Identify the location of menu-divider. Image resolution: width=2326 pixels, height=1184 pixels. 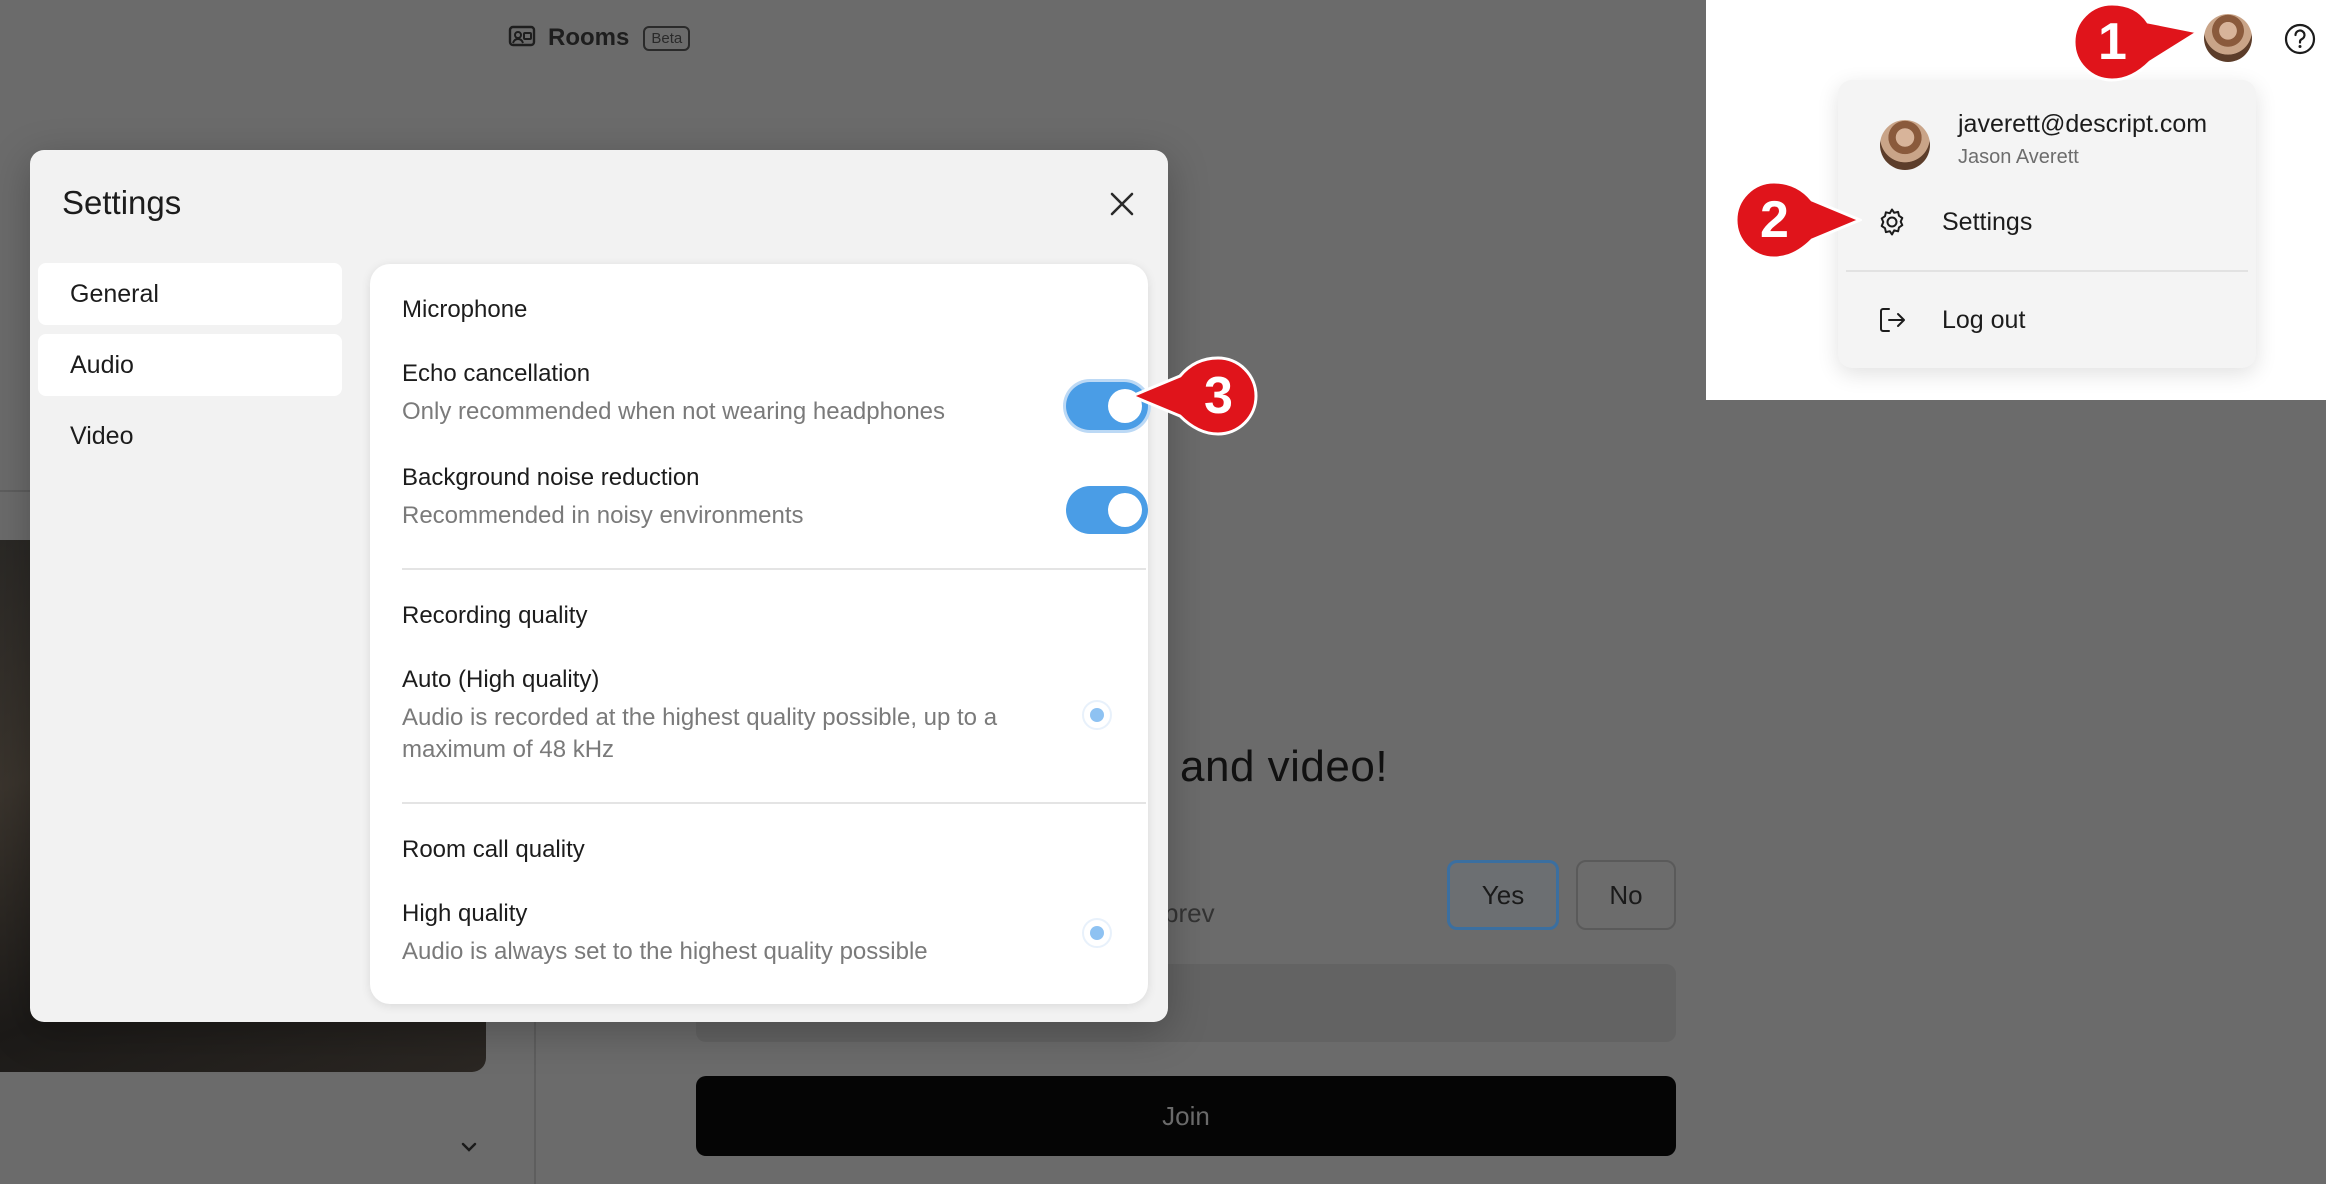
(2047, 271).